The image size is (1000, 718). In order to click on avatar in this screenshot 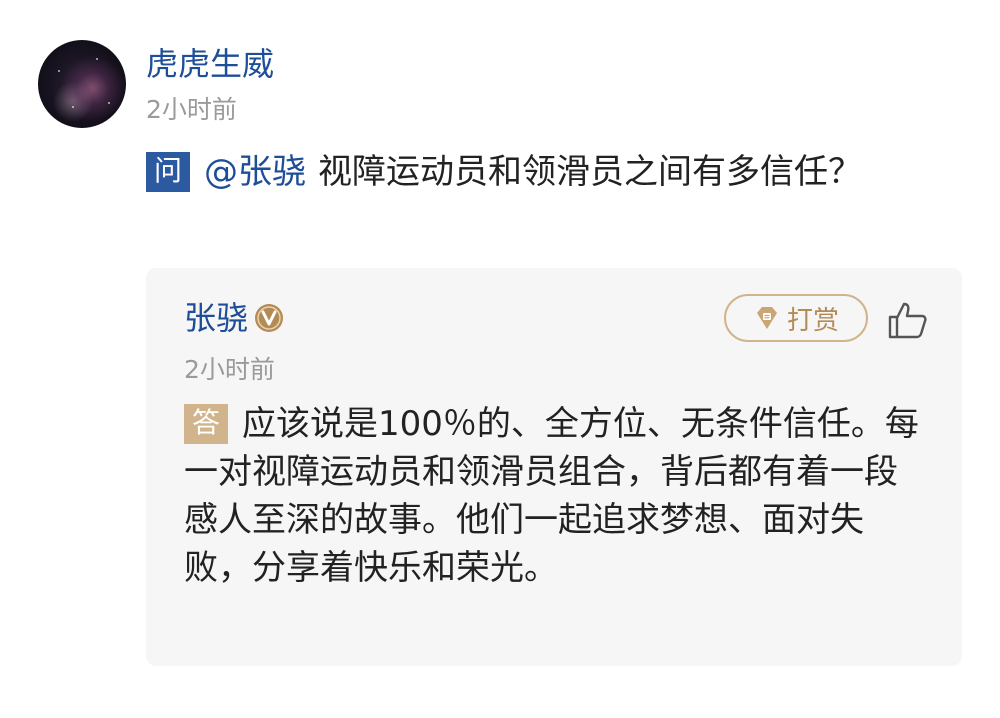, I will do `click(82, 84)`.